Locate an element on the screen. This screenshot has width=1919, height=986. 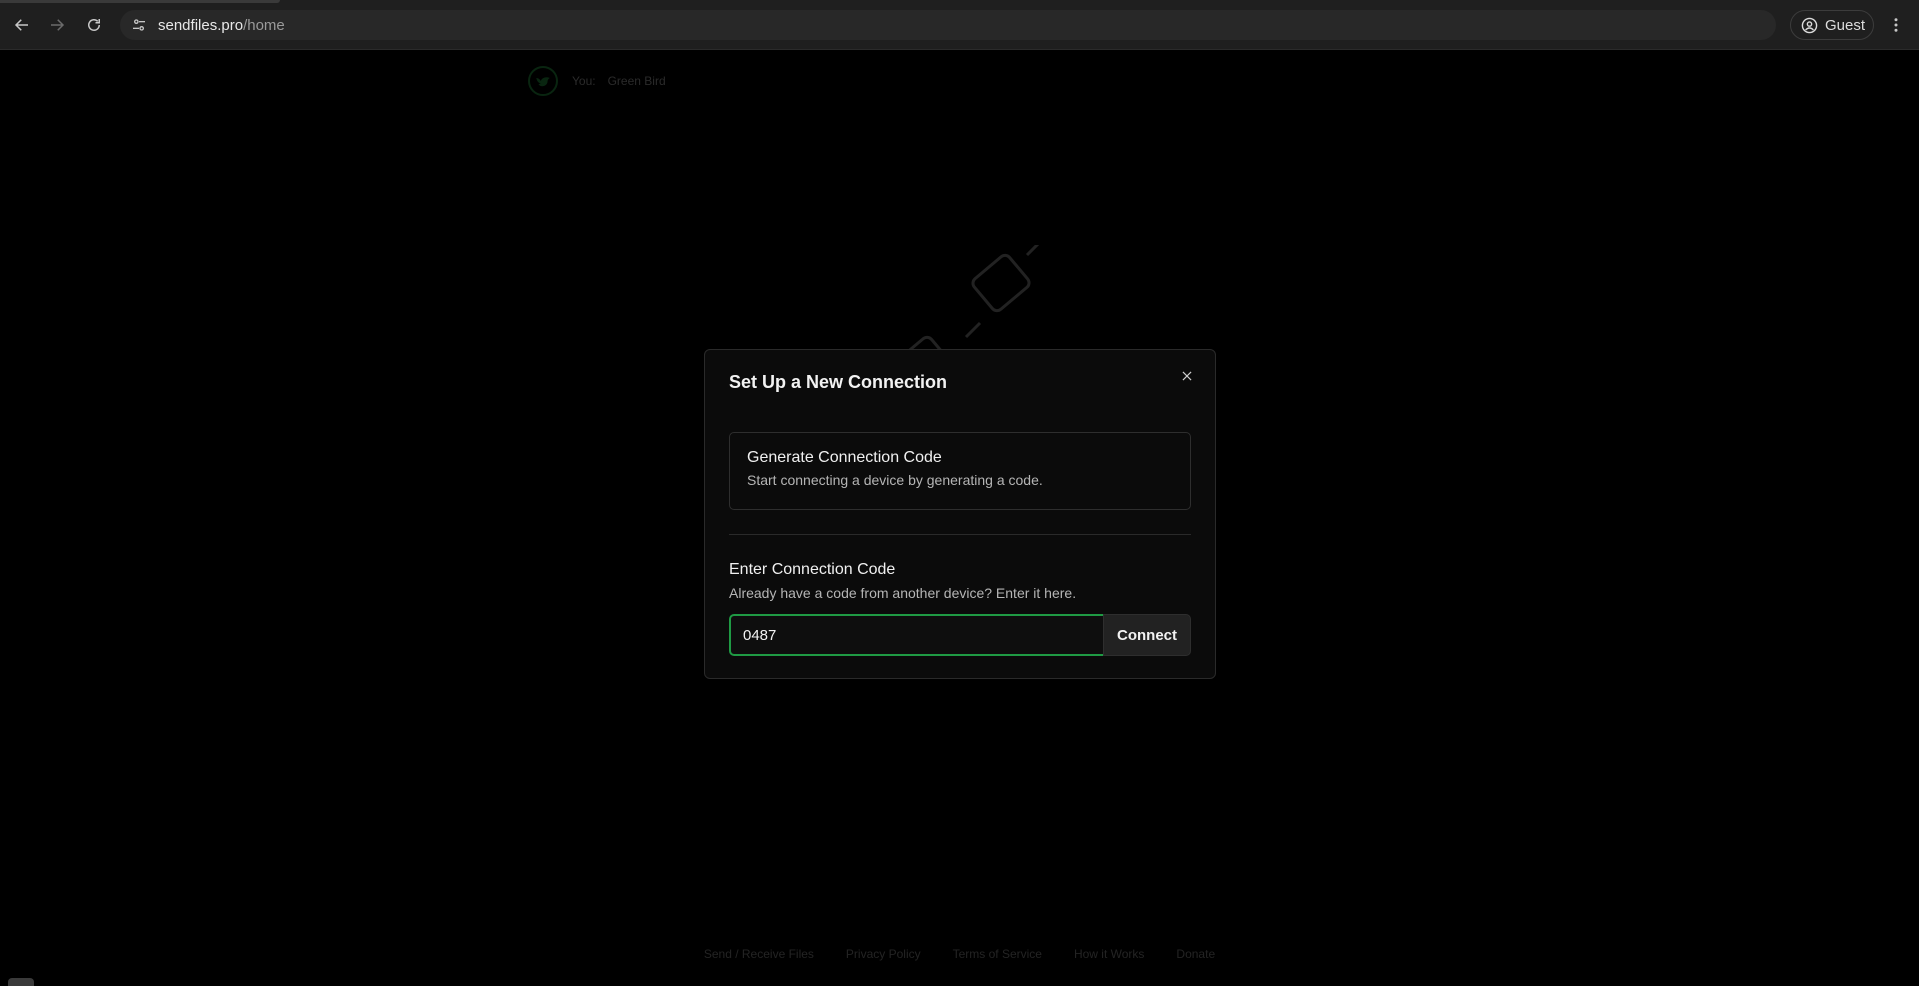
dialog-title: Set Up a New Connection is located at coordinates (838, 382).